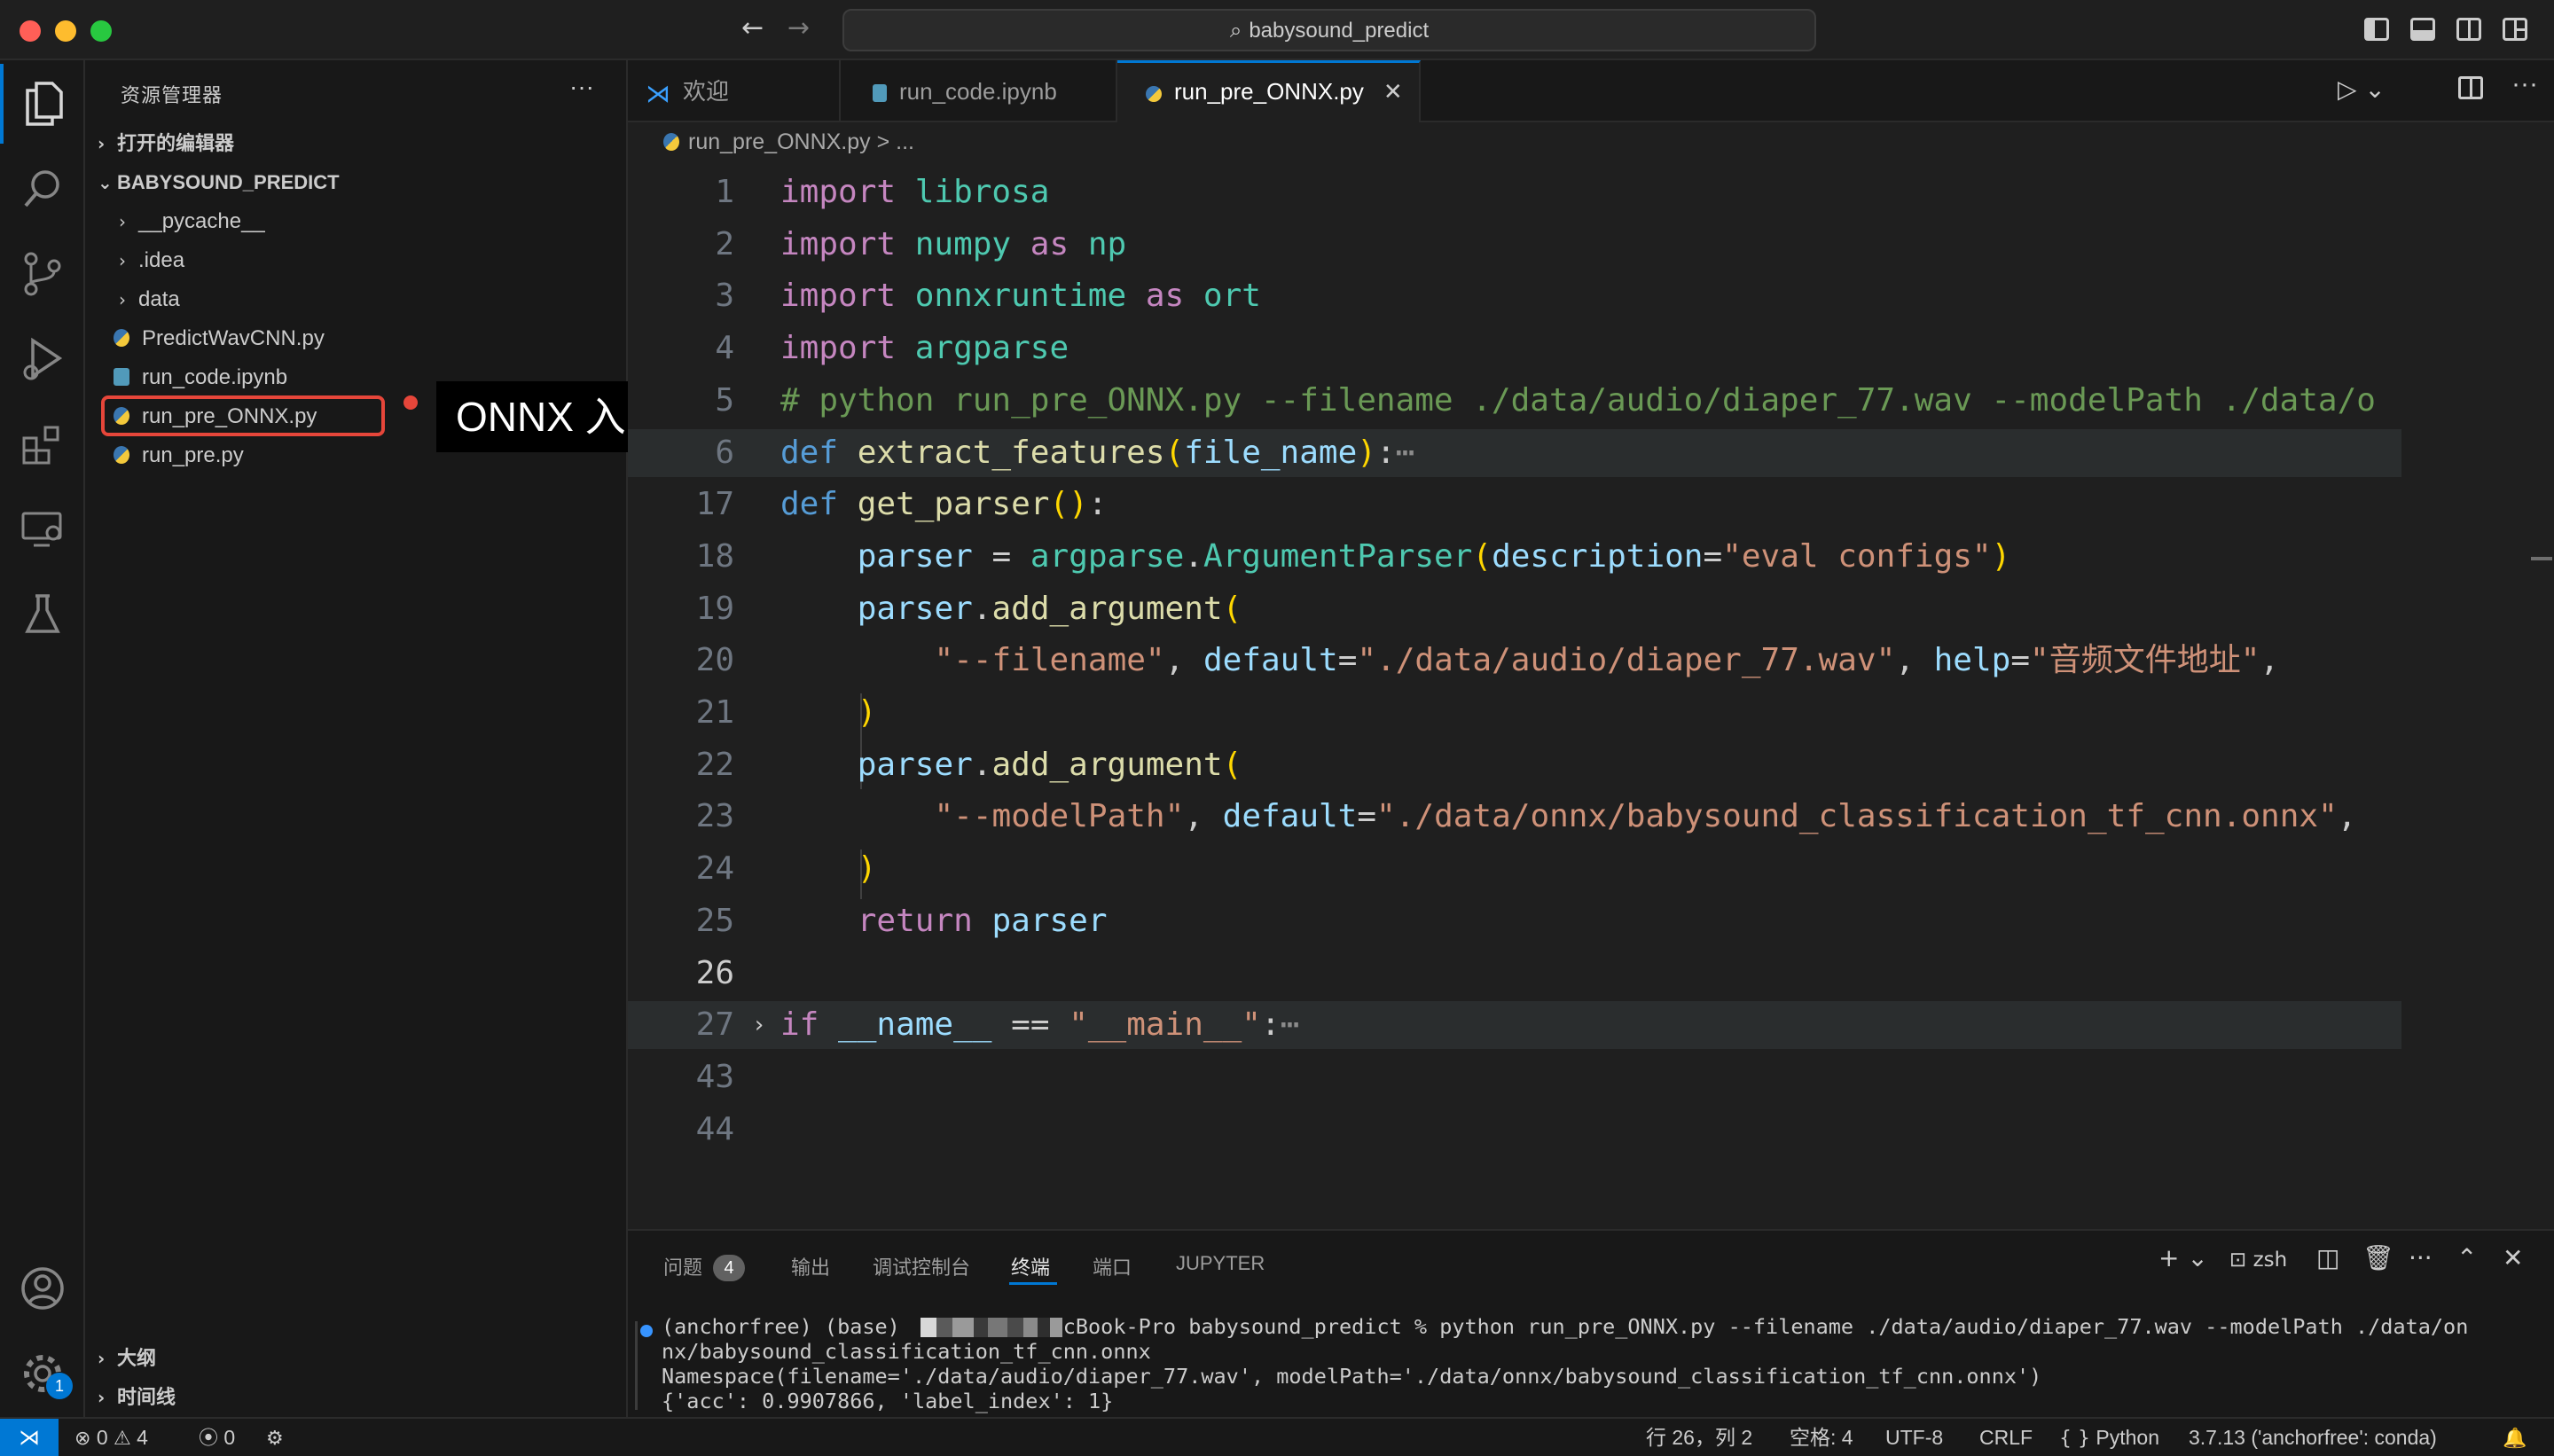  I want to click on chevron-right-icon: ›, so click(102, 1358).